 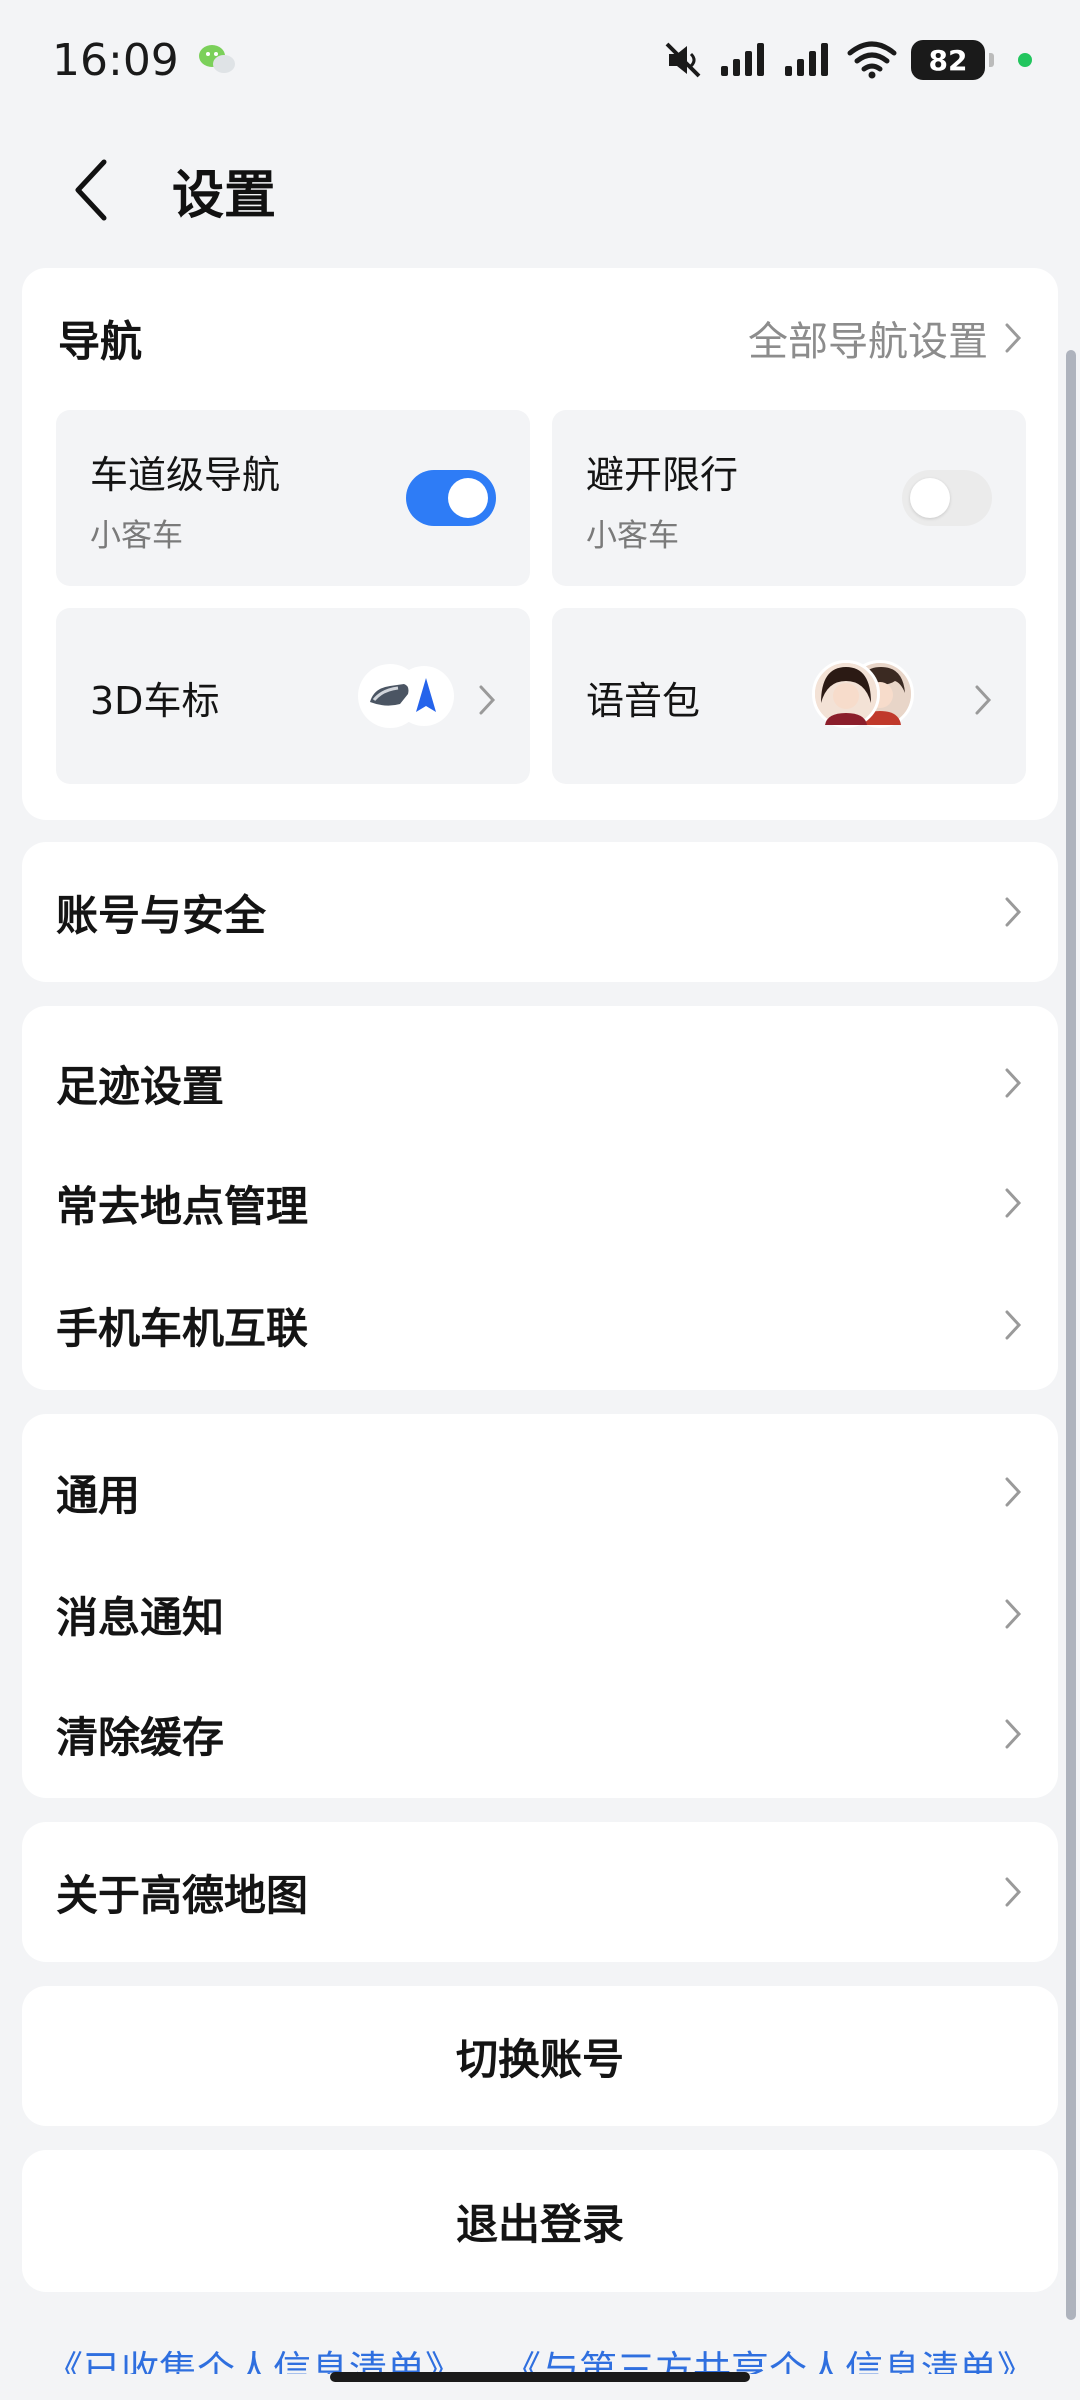 What do you see at coordinates (140, 1086) in the screenshot?
I see `row-label: 足迹设置` at bounding box center [140, 1086].